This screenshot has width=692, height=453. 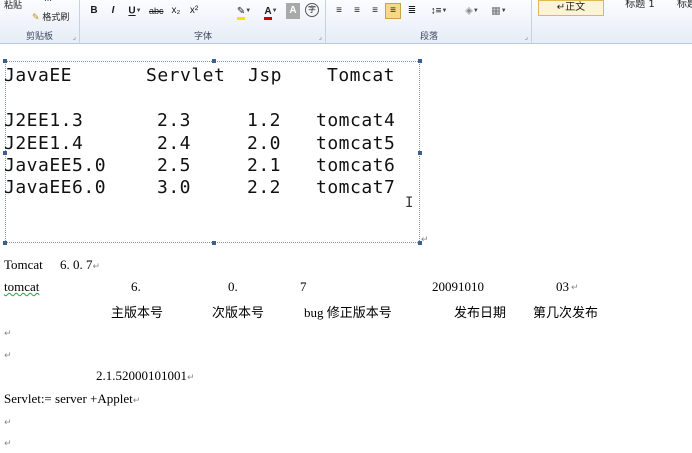 I want to click on version-part: 0., so click(x=233, y=286).